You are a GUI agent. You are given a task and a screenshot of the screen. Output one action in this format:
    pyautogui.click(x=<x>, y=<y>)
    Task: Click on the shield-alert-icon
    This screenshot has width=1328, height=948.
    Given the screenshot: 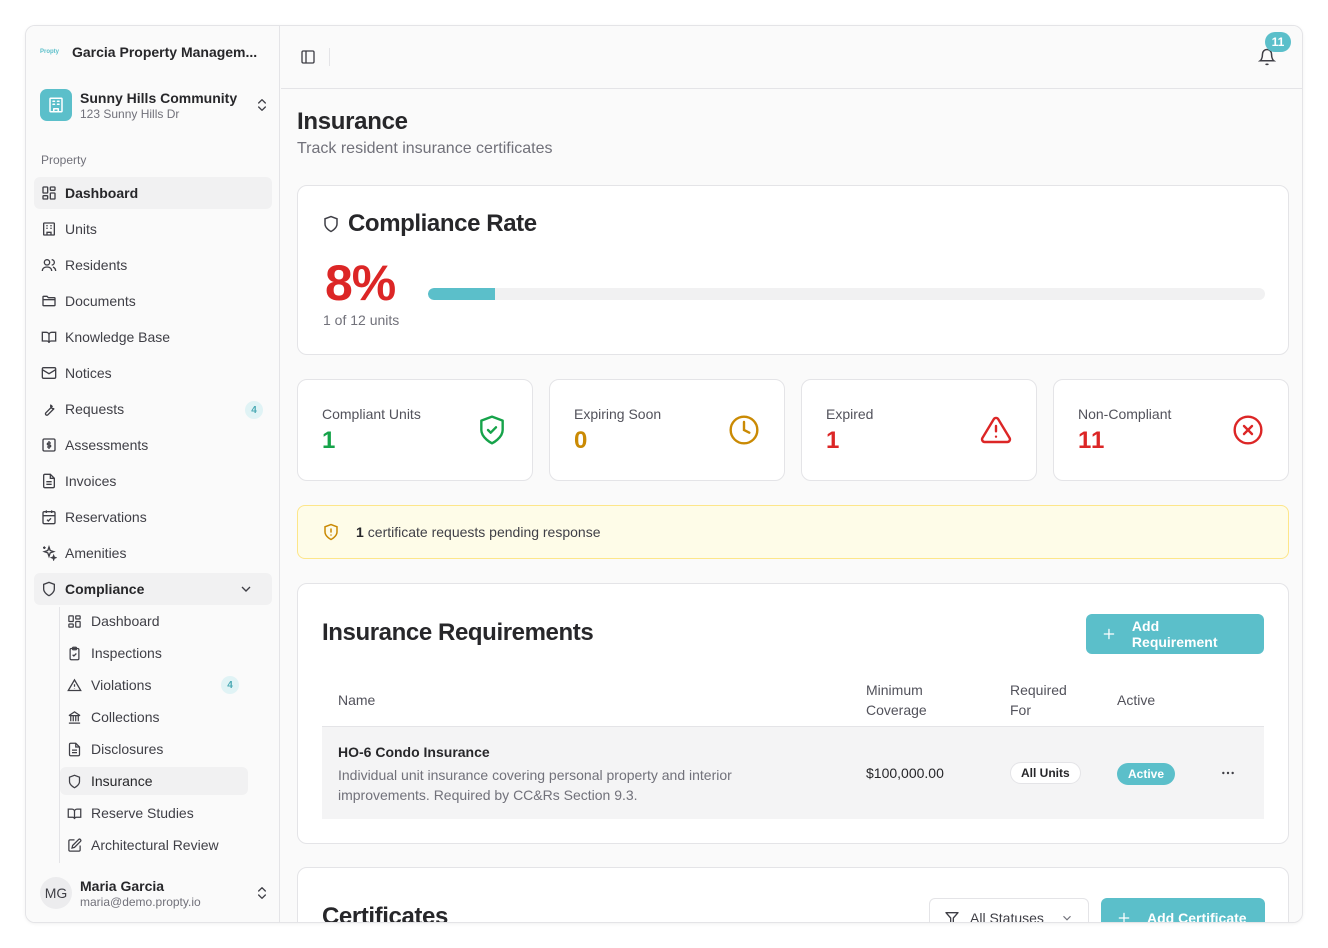 What is the action you would take?
    pyautogui.click(x=331, y=532)
    